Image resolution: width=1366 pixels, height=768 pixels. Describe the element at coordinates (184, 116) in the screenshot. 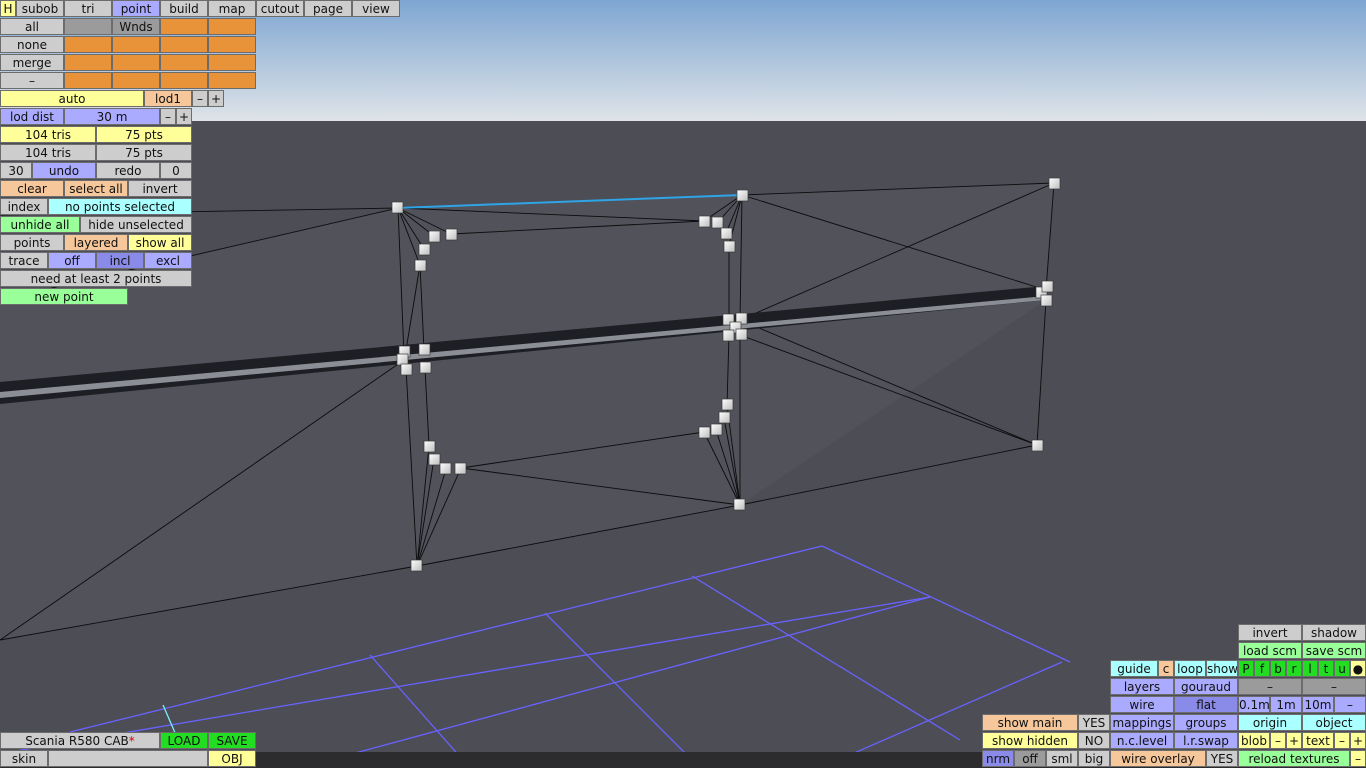

I see `lod-dist-increase-button: +` at that location.